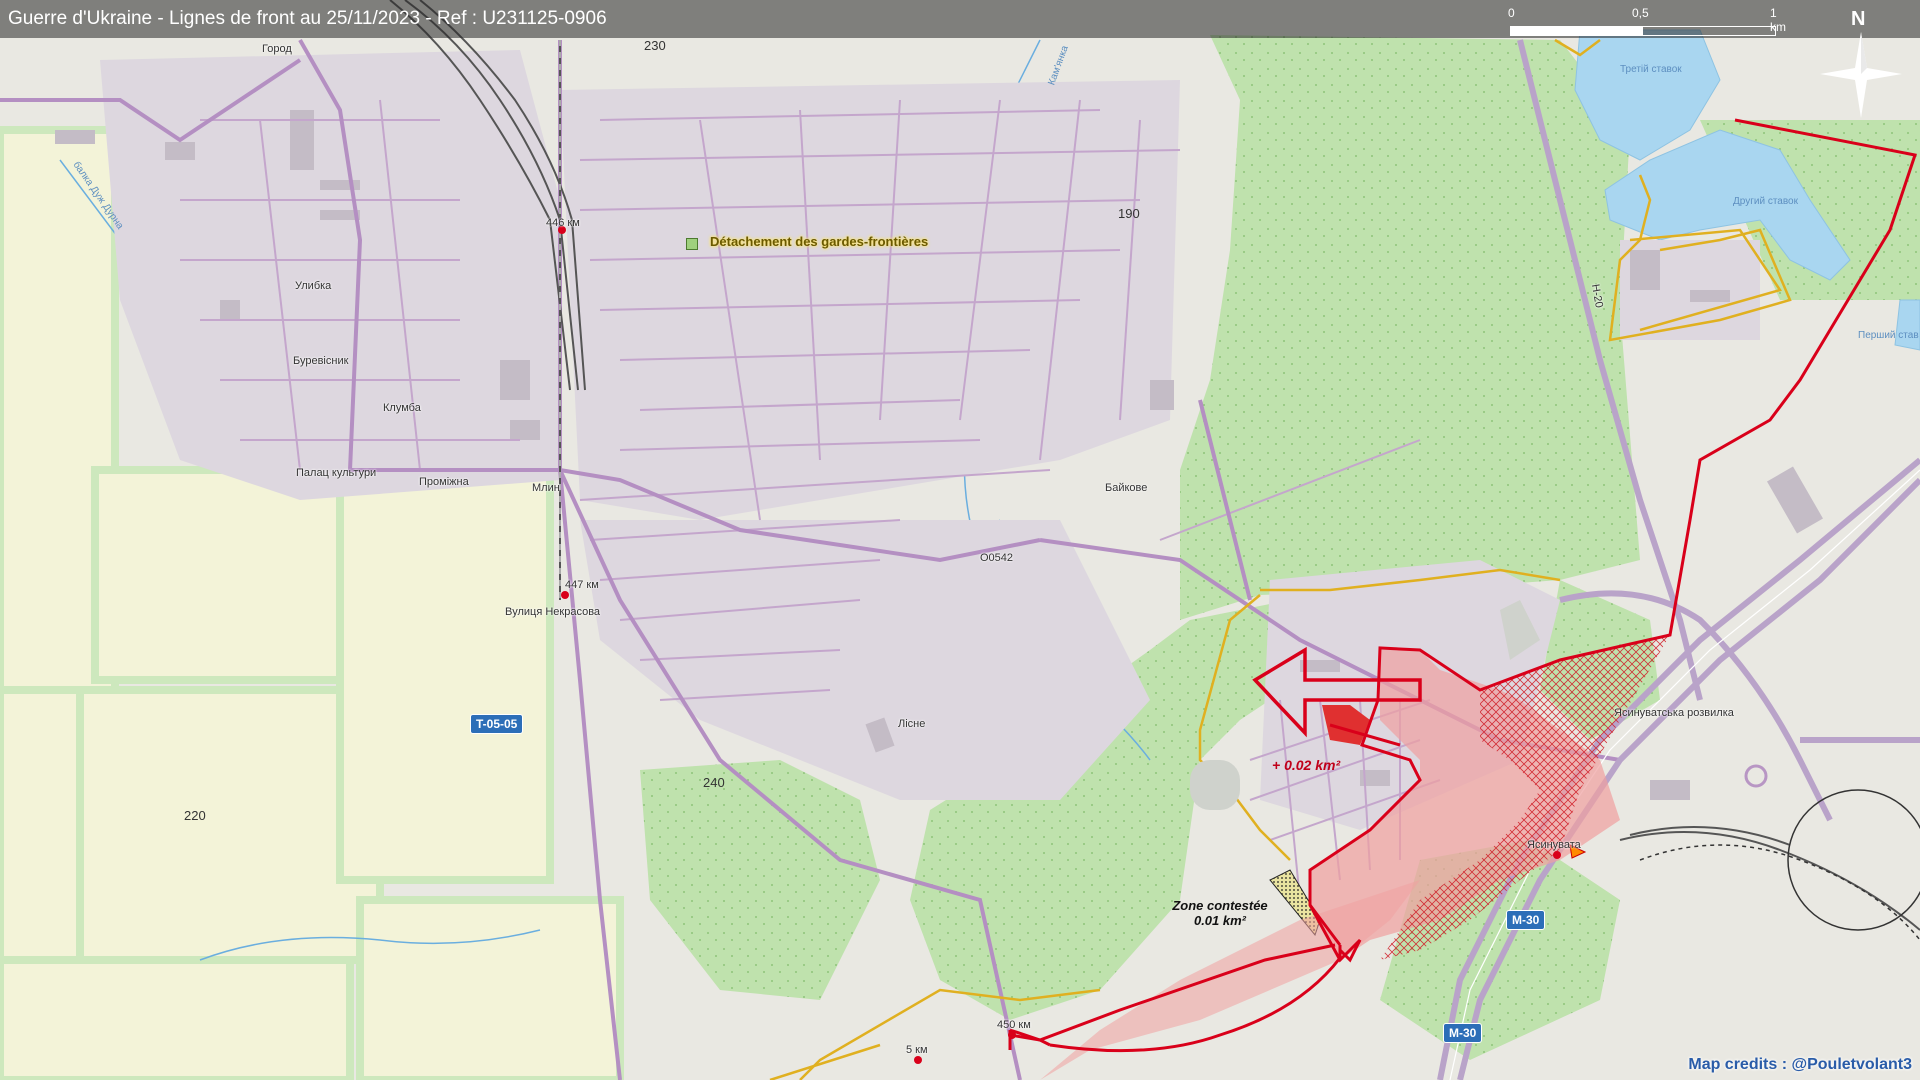  I want to click on place-palats: Палац культури, so click(336, 473).